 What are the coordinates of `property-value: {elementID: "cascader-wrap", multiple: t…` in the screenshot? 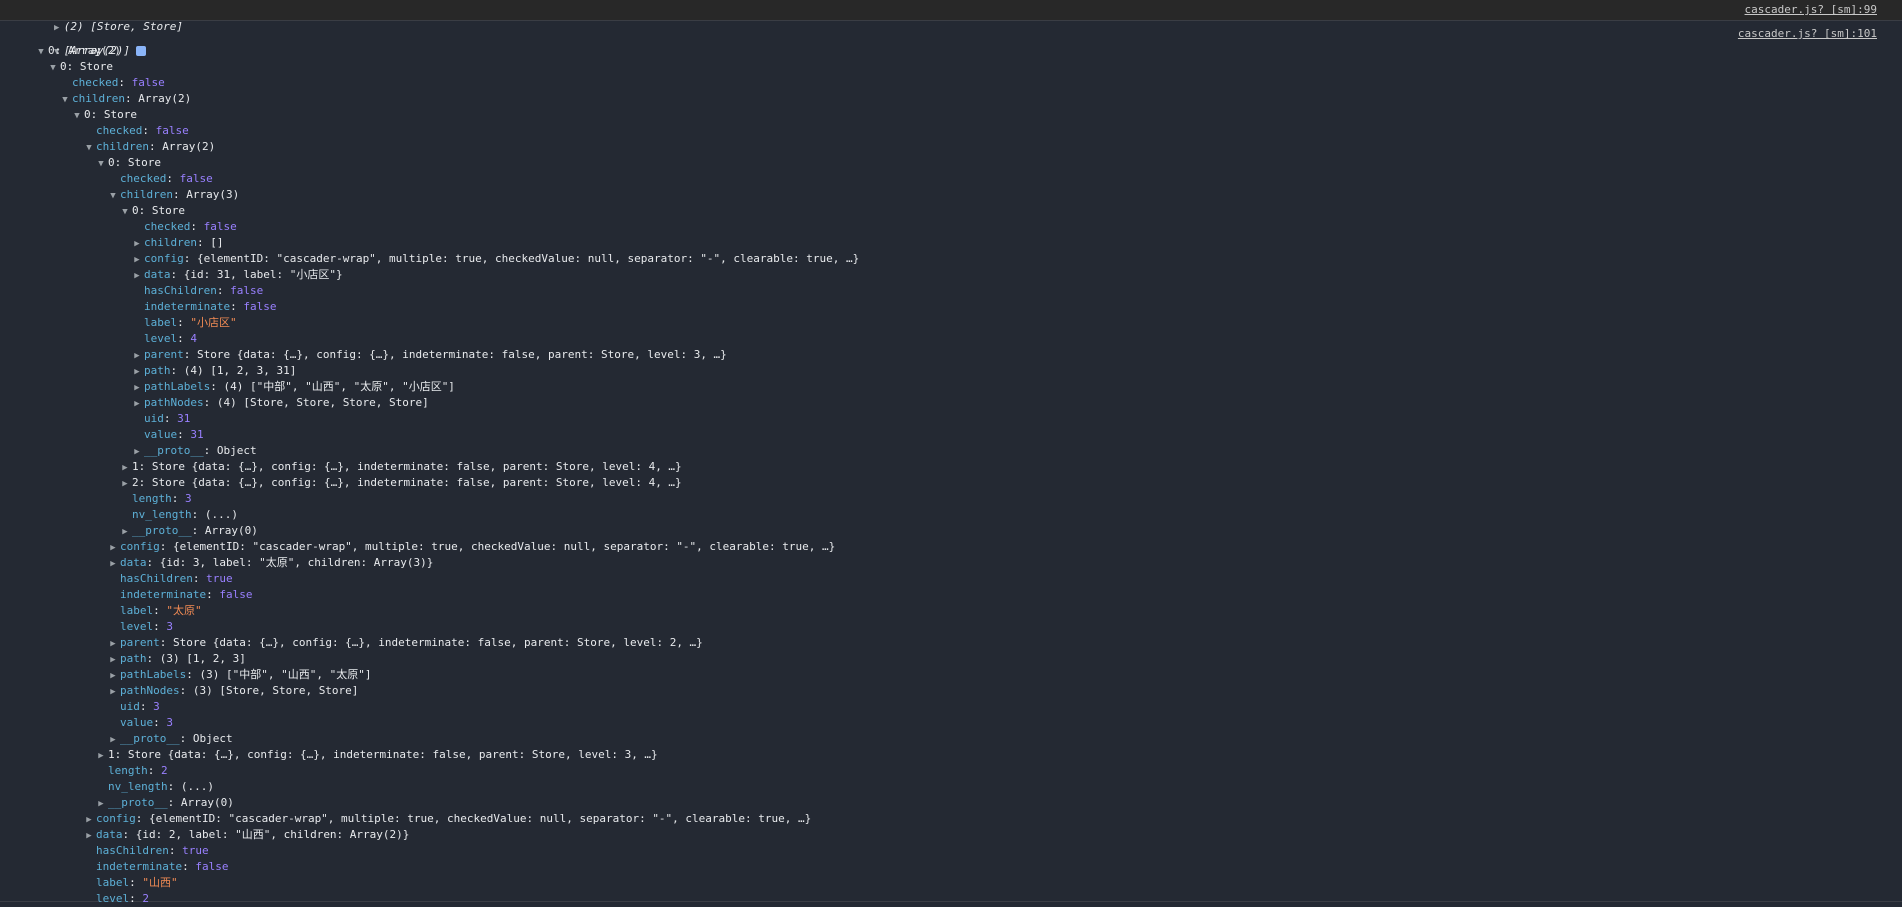 It's located at (528, 258).